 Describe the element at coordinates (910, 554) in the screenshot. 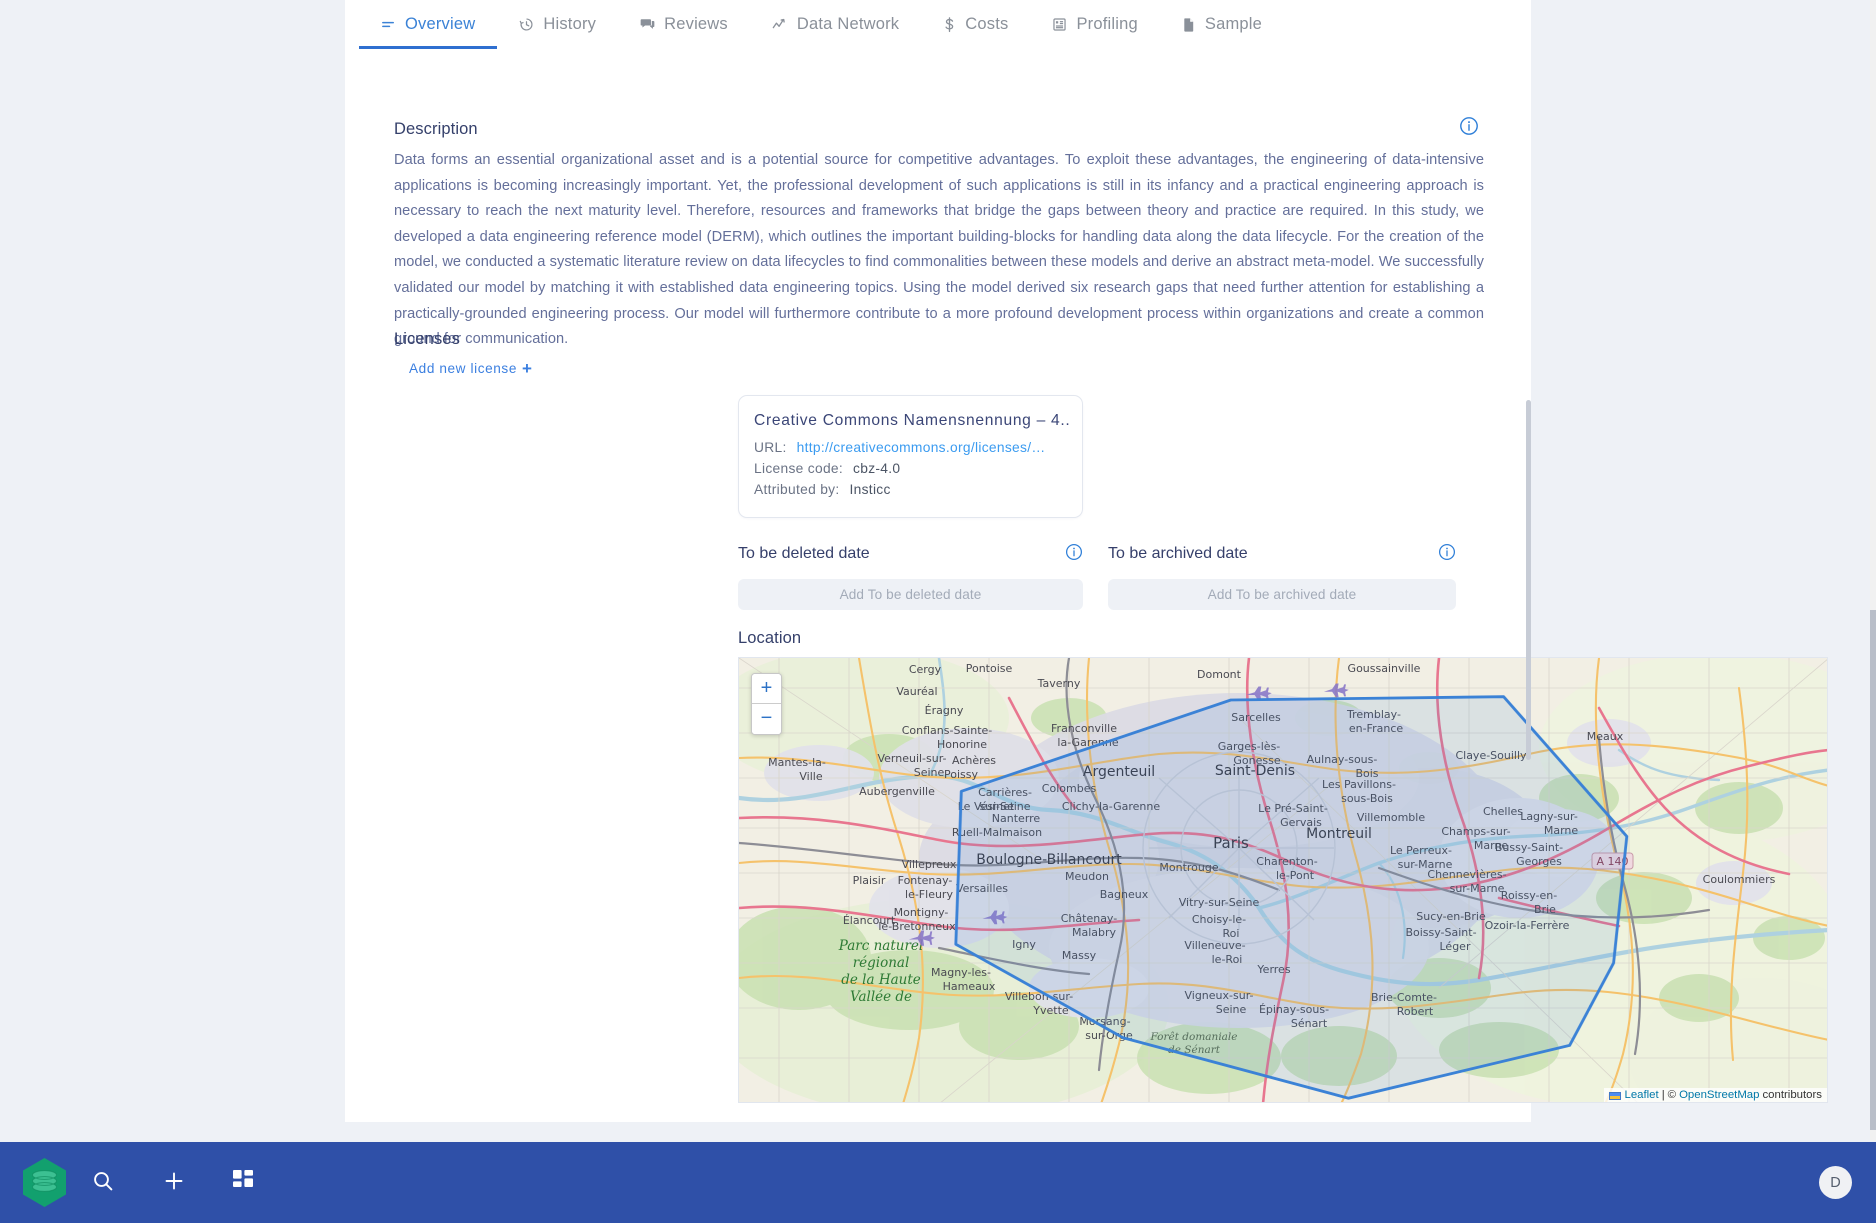

I see `to-be-deleted-date-header: To be deleted date` at that location.